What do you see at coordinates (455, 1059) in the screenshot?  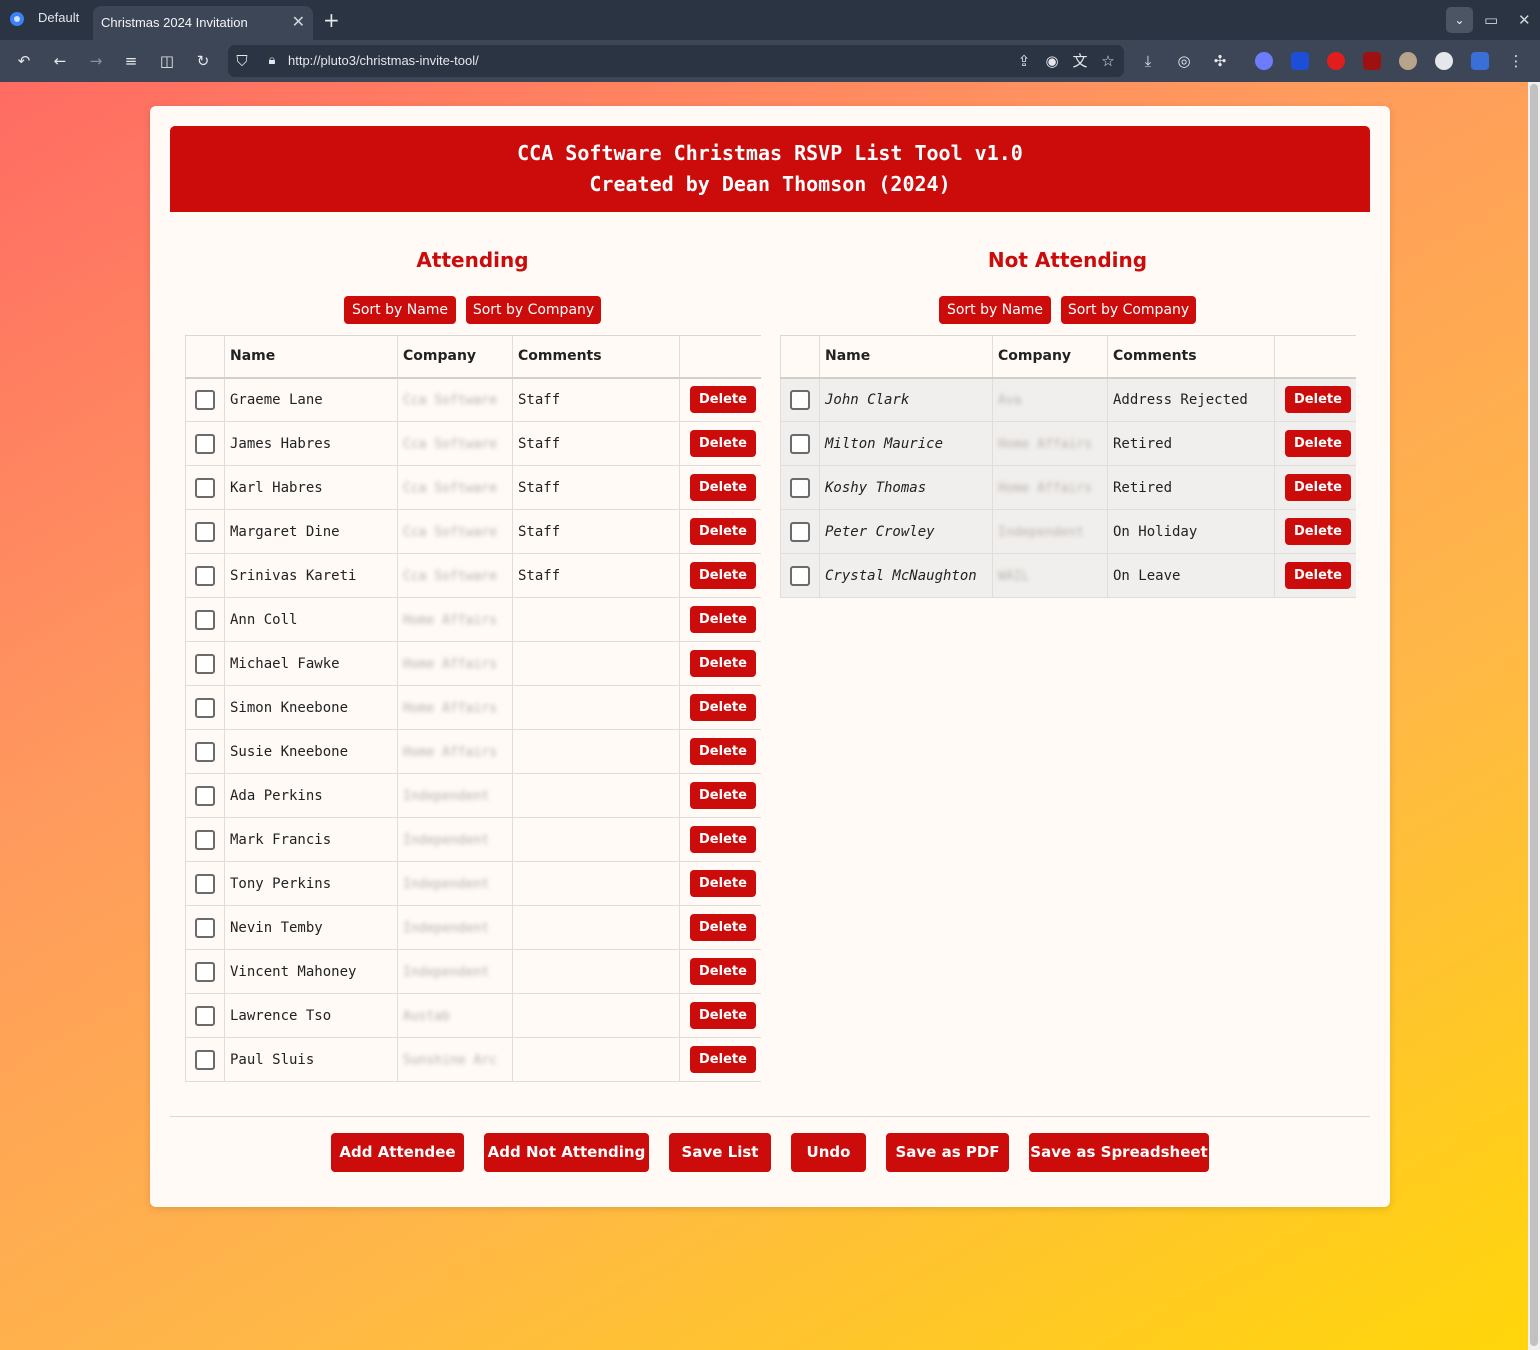 I see `company-cell: Sunshine Arc` at bounding box center [455, 1059].